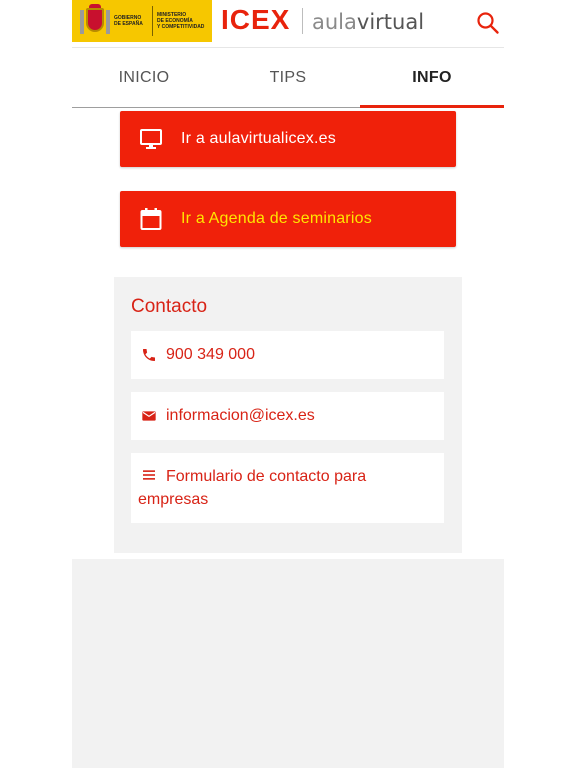 The height and width of the screenshot is (768, 576). What do you see at coordinates (151, 139) in the screenshot?
I see `monitor-icon` at bounding box center [151, 139].